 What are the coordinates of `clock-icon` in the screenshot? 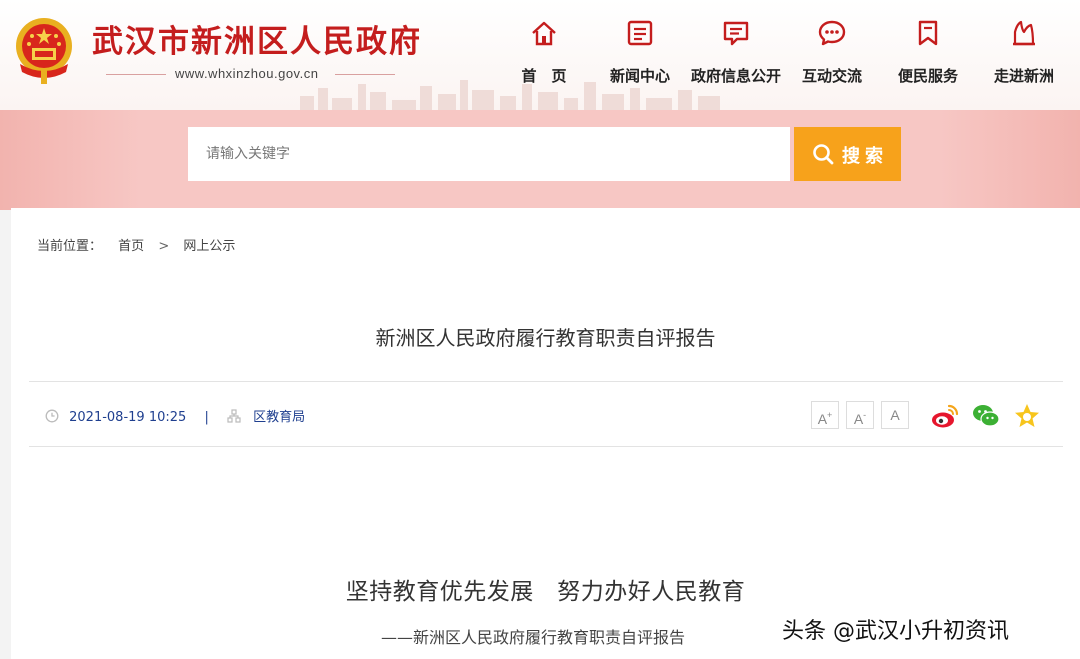 It's located at (52, 416).